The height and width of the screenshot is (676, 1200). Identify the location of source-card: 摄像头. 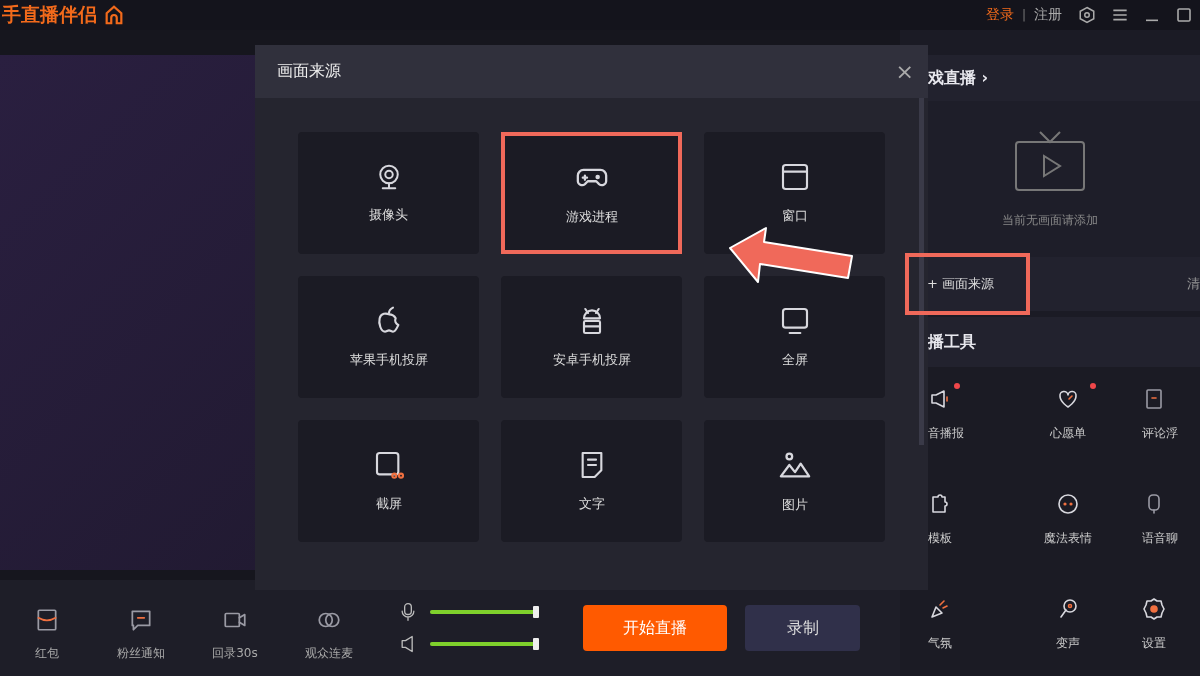
(388, 193).